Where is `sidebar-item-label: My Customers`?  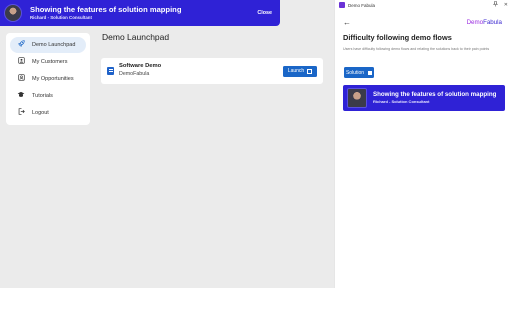 sidebar-item-label: My Customers is located at coordinates (50, 61).